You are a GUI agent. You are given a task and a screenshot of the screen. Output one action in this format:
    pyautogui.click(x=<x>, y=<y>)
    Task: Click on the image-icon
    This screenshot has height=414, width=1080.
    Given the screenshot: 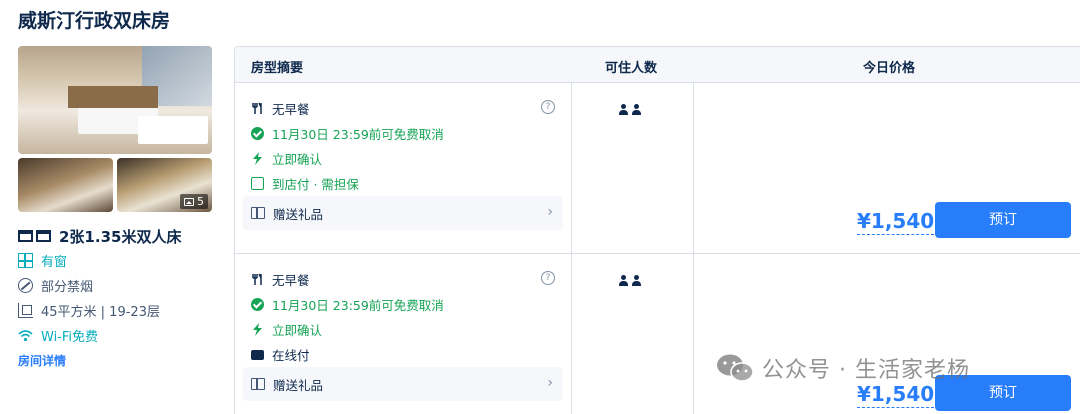 What is the action you would take?
    pyautogui.click(x=189, y=201)
    